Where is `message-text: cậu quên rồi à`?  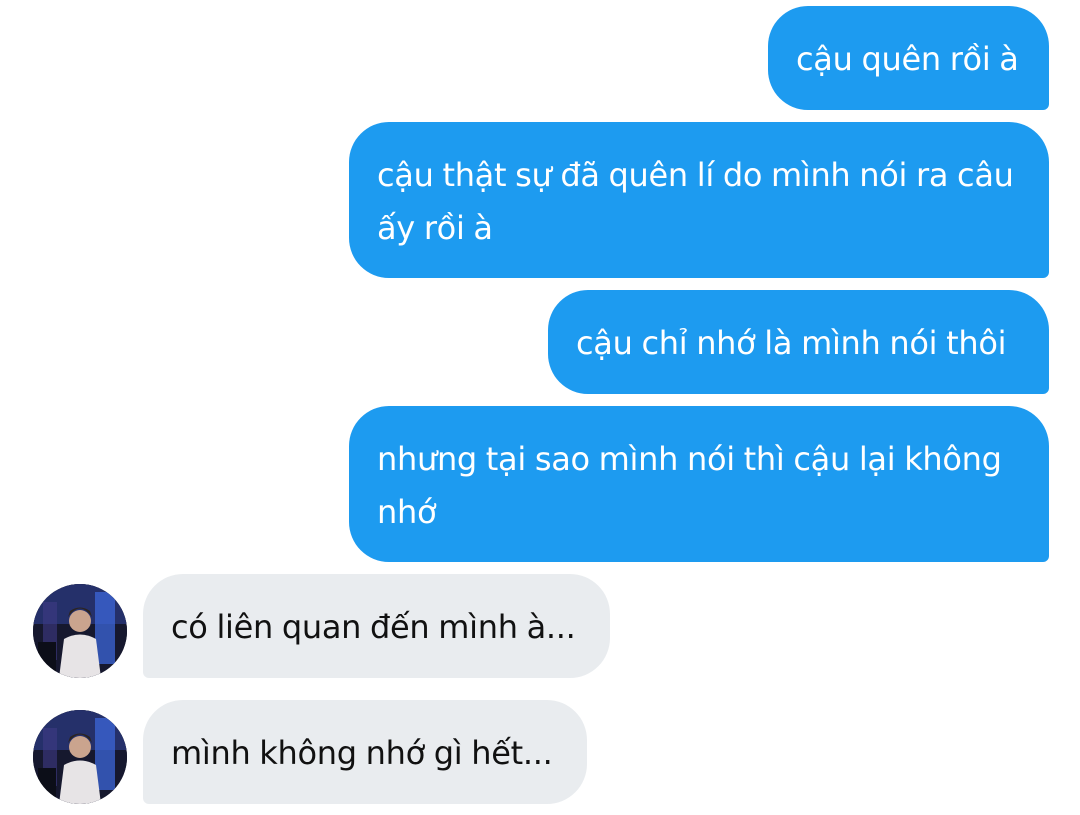 message-text: cậu quên rồi à is located at coordinates (907, 59).